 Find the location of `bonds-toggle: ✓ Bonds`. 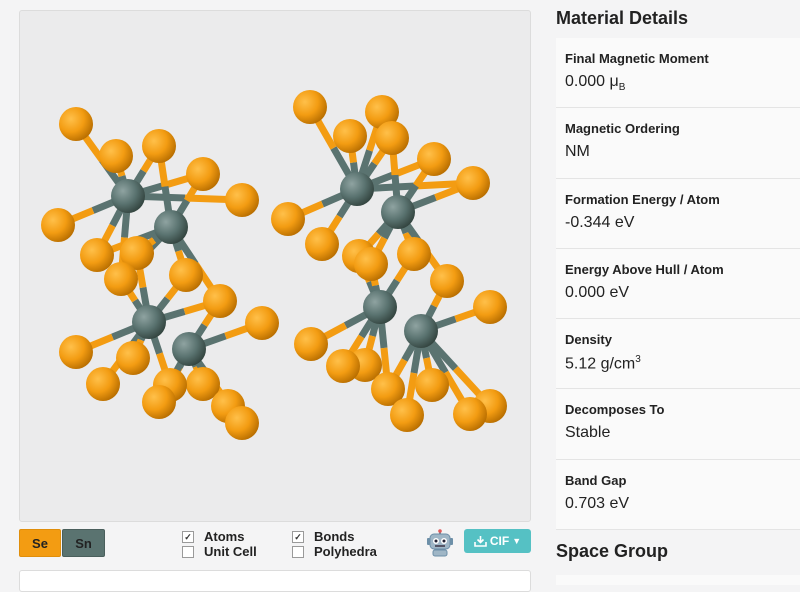

bonds-toggle: ✓ Bonds is located at coordinates (323, 536).